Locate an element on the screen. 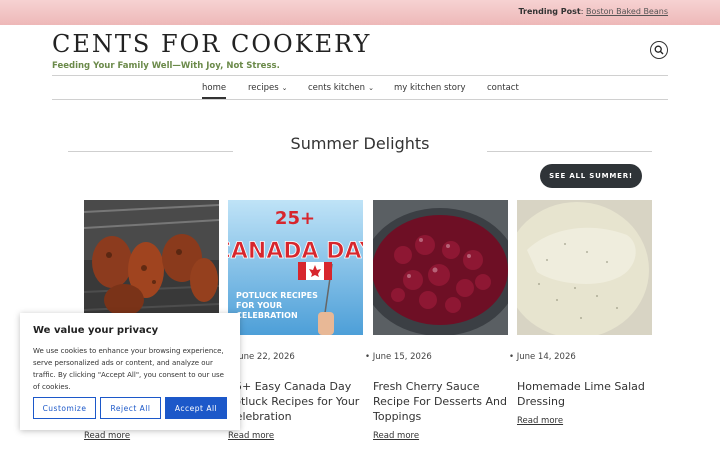 The image size is (720, 450). poster-sub1: POTLUCK RECIPES is located at coordinates (277, 295).